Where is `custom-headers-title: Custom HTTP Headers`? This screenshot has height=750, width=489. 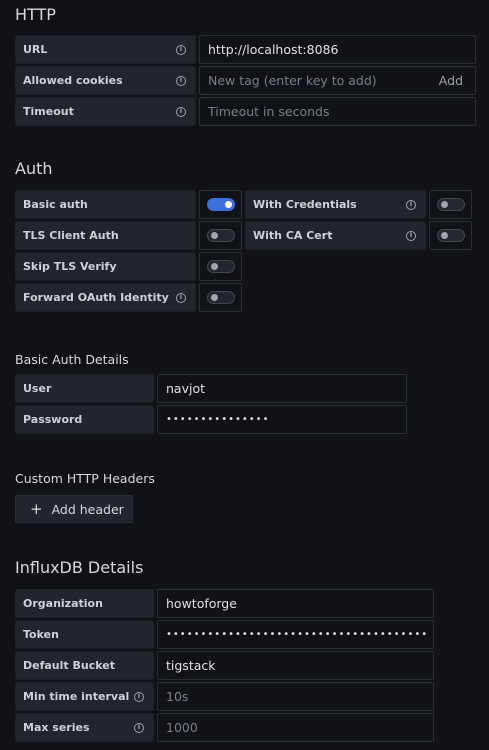 custom-headers-title: Custom HTTP Headers is located at coordinates (85, 478).